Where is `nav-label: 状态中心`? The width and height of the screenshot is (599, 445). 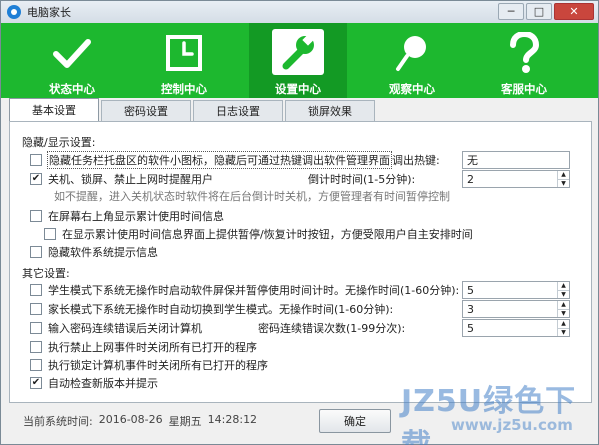 nav-label: 状态中心 is located at coordinates (72, 89).